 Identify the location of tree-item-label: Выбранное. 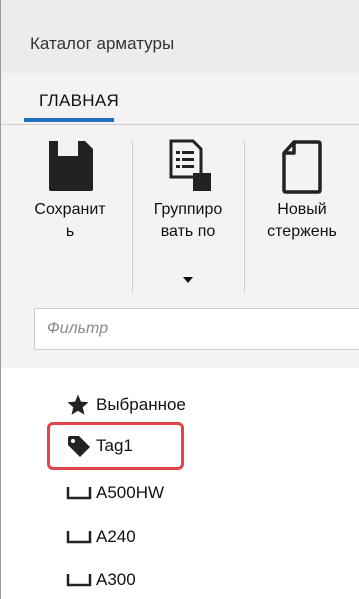
(141, 404).